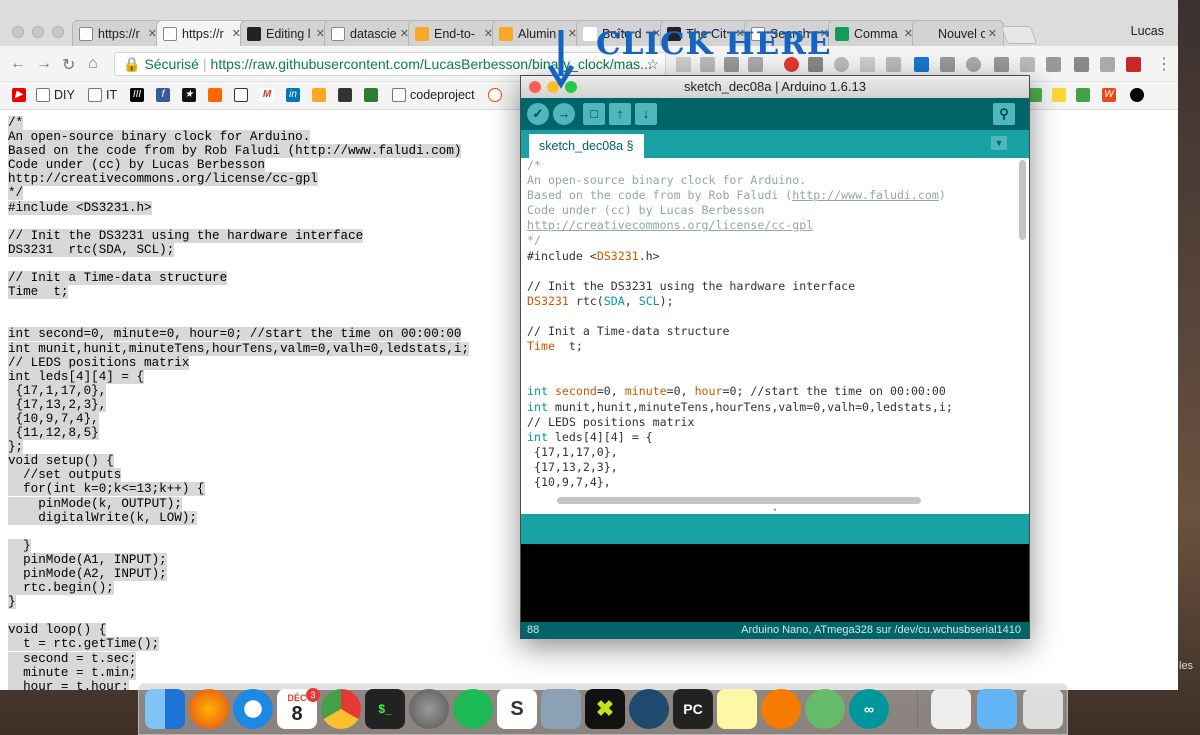 Image resolution: width=1200 pixels, height=735 pixels. I want to click on save-sketch-icon: ↓, so click(646, 114).